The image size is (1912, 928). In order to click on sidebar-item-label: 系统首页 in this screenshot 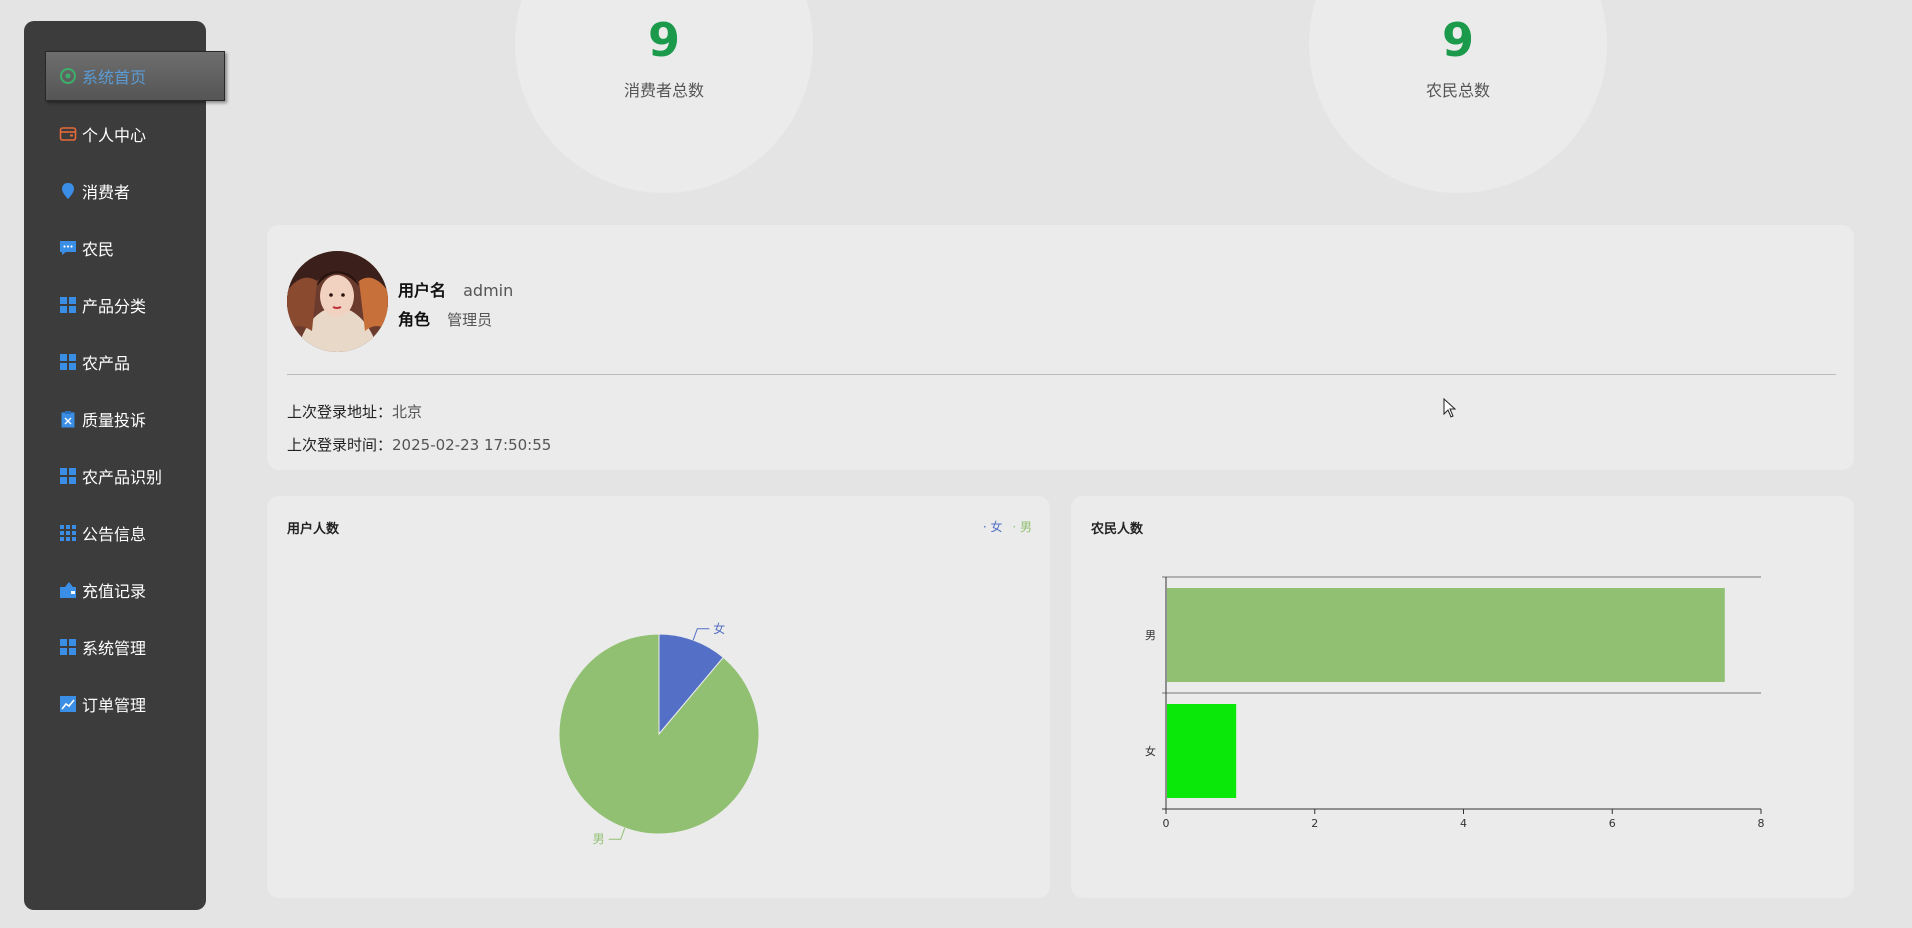, I will do `click(114, 77)`.